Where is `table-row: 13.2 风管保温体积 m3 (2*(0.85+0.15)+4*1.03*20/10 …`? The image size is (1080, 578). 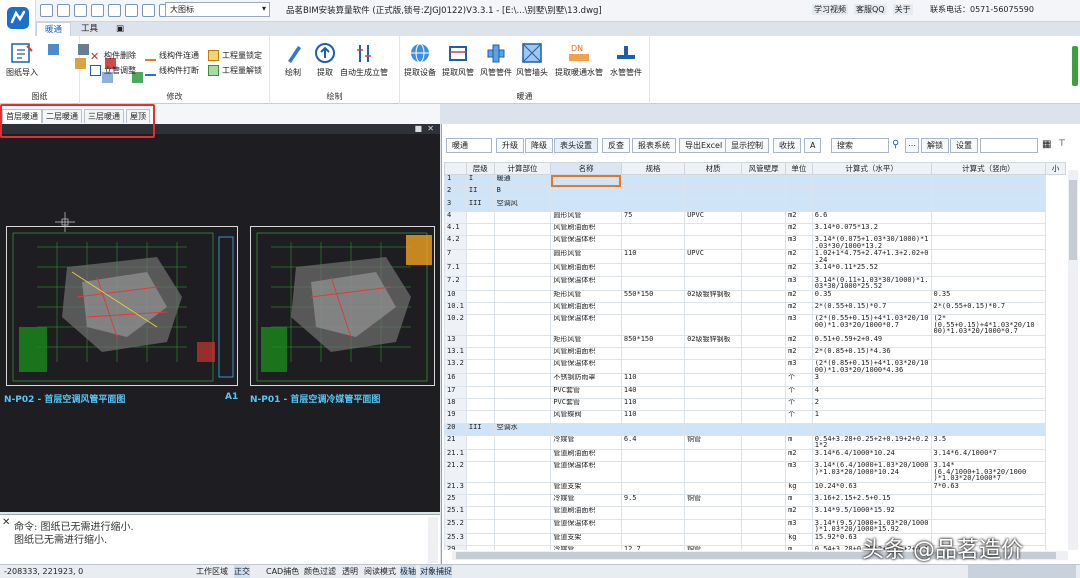
table-row: 13.2 风管保温体积 m3 (2*(0.85+0.15)+4*1.03*20/10 … is located at coordinates (755, 367).